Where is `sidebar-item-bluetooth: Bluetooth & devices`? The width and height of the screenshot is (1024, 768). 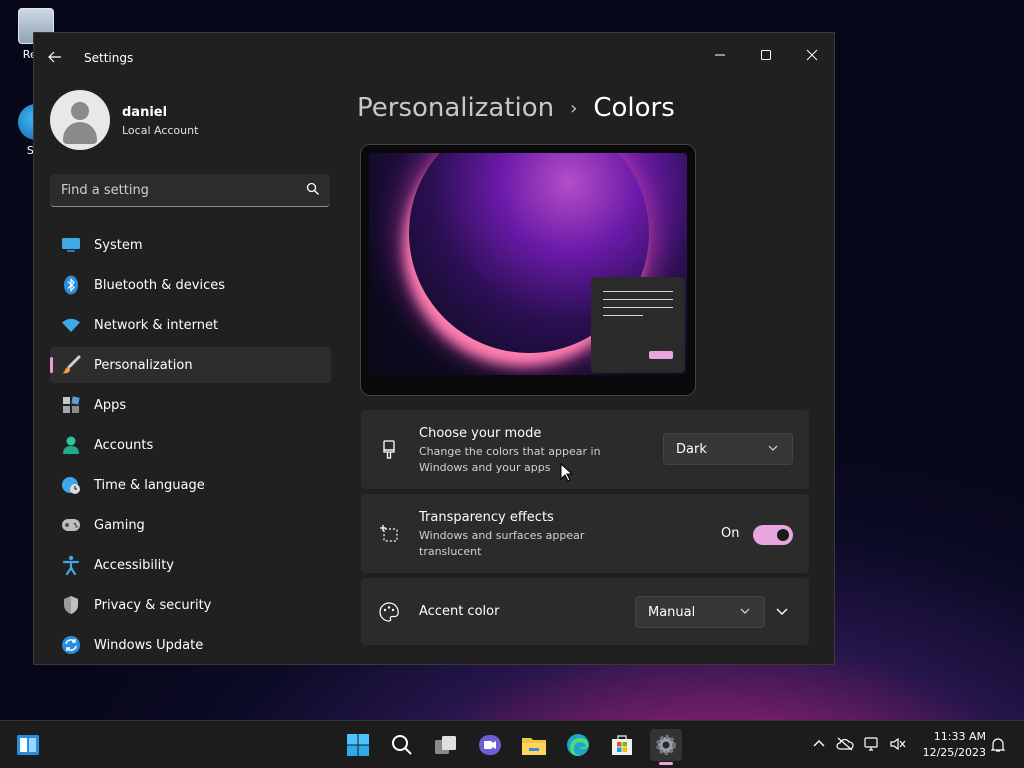 sidebar-item-bluetooth: Bluetooth & devices is located at coordinates (190, 285).